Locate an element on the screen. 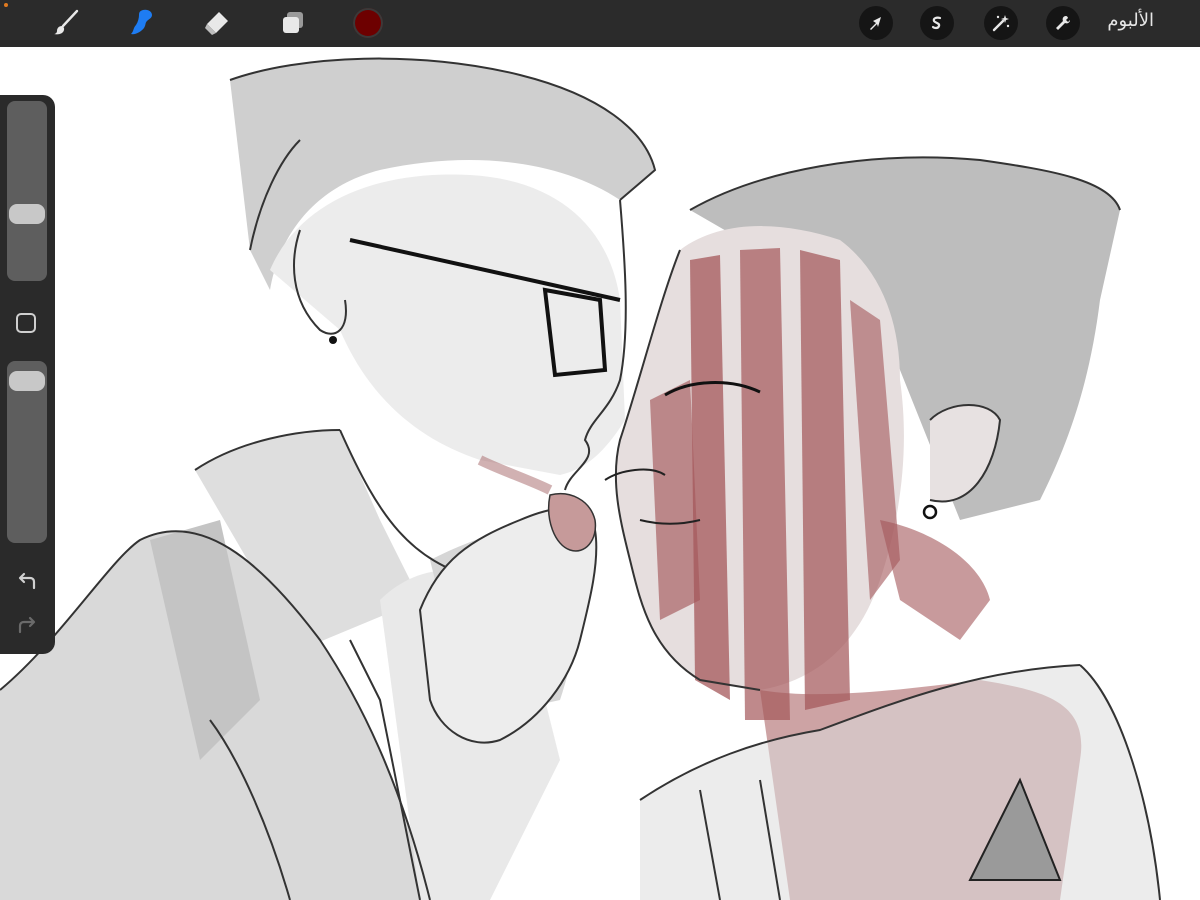 This screenshot has height=900, width=1200. redo-icon is located at coordinates (27, 626).